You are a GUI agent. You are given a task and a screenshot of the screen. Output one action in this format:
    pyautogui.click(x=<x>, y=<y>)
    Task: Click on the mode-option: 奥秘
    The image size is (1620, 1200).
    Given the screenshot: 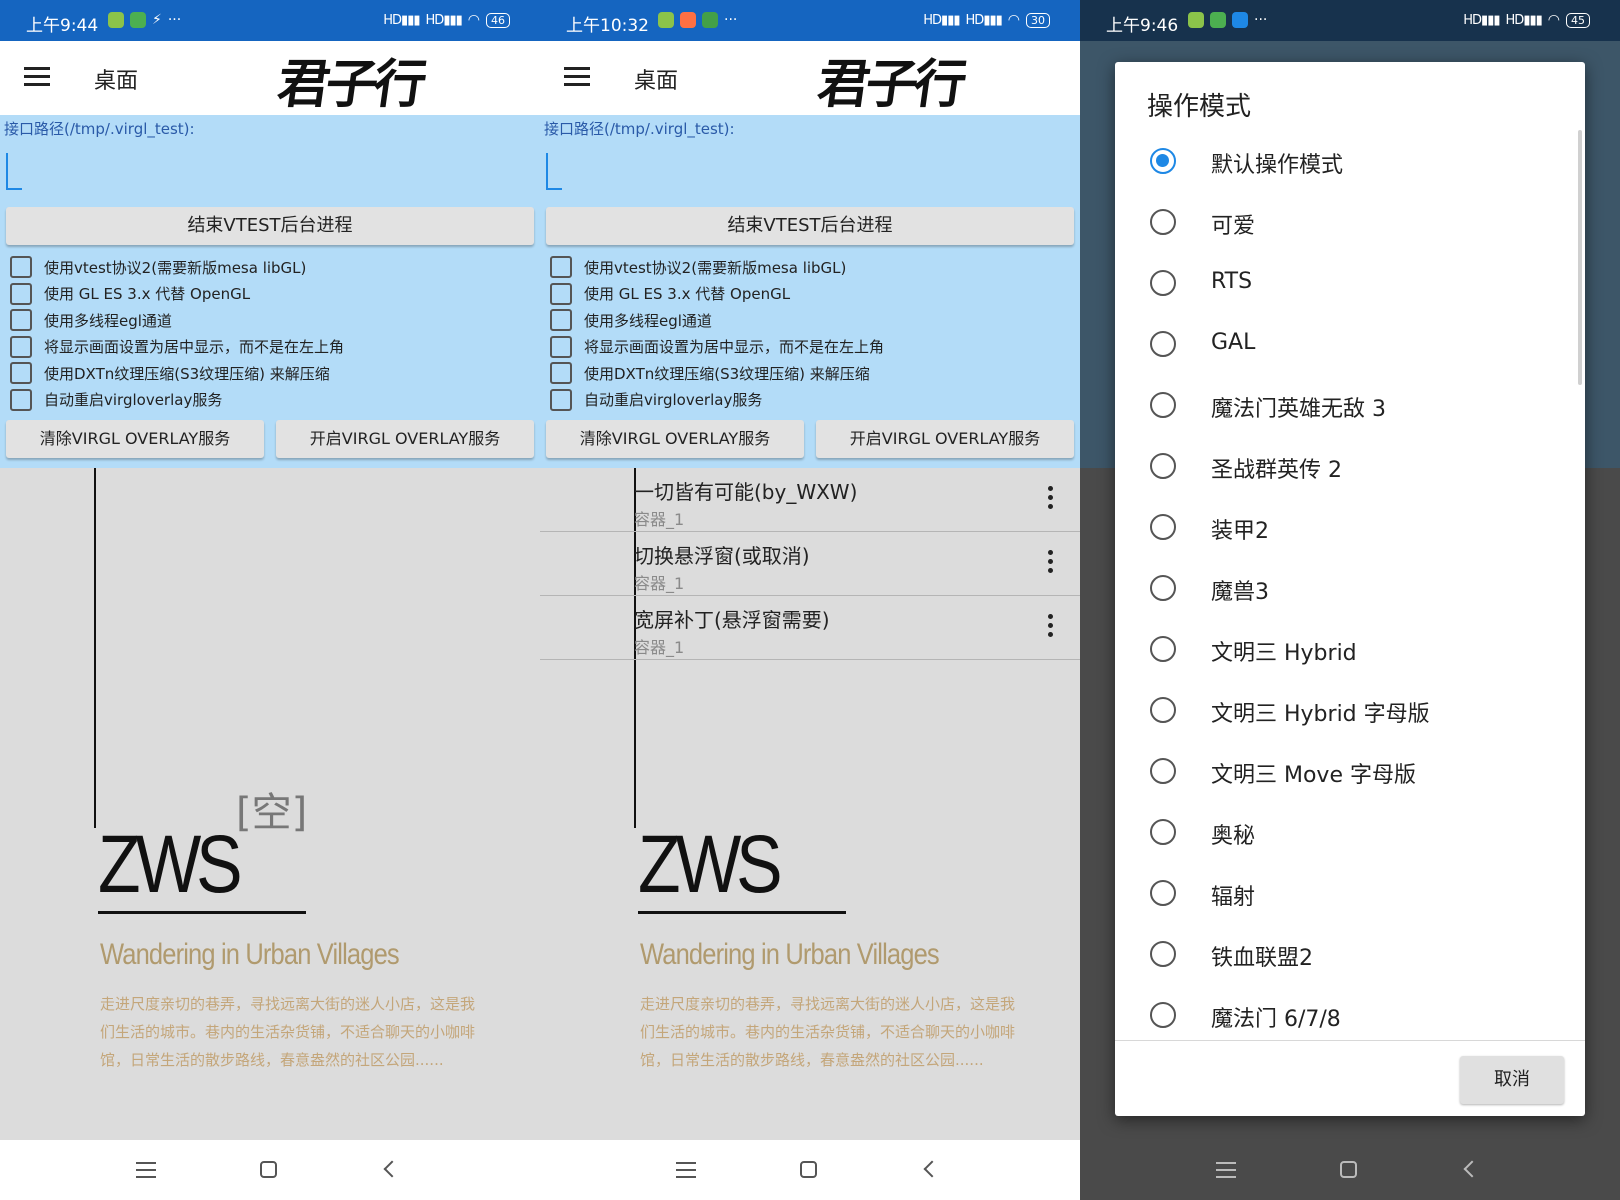 What is the action you would take?
    pyautogui.click(x=1350, y=832)
    